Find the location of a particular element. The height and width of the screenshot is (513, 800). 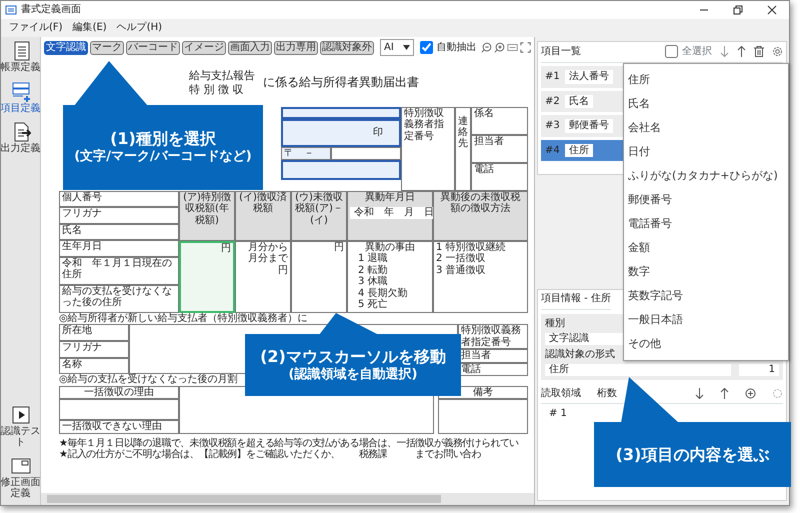

form-note: ★毎年１月１日以降の退職で、未徴収税額を超える給与等の支払がある場合は、一括徴収が義務付けられてい is located at coordinates (289, 443).